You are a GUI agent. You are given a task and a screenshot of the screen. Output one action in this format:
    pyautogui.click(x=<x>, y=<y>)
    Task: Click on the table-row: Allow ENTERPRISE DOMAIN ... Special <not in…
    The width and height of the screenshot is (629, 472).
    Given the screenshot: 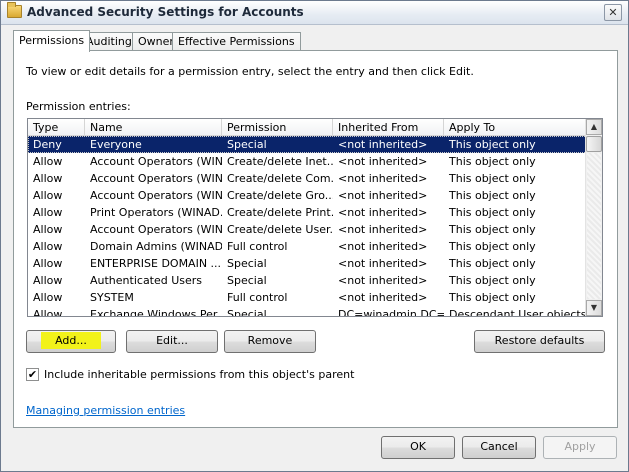 What is the action you would take?
    pyautogui.click(x=307, y=263)
    